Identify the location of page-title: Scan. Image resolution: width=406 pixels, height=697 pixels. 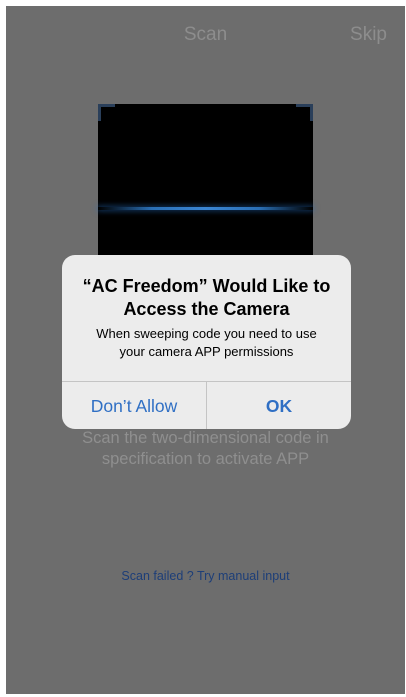
(205, 34).